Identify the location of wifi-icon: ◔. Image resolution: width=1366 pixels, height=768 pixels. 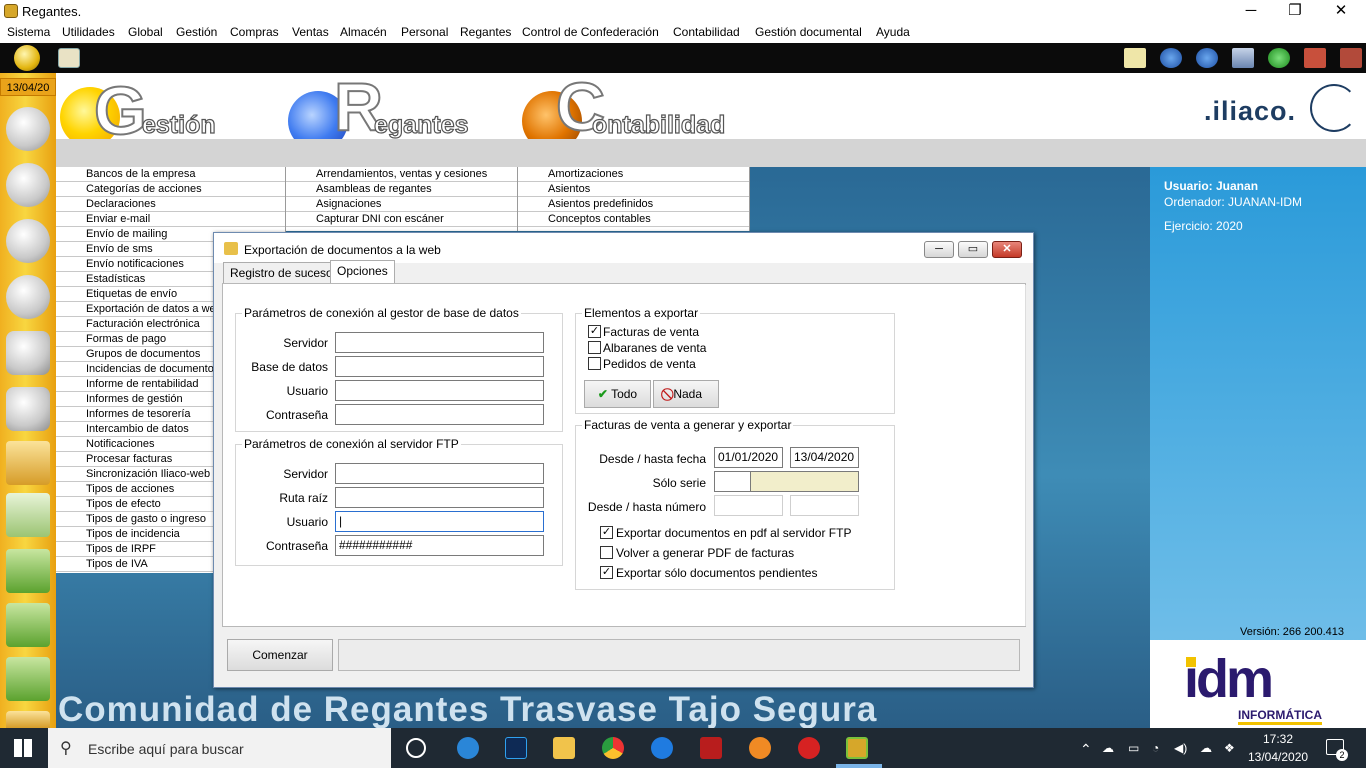
(1155, 748).